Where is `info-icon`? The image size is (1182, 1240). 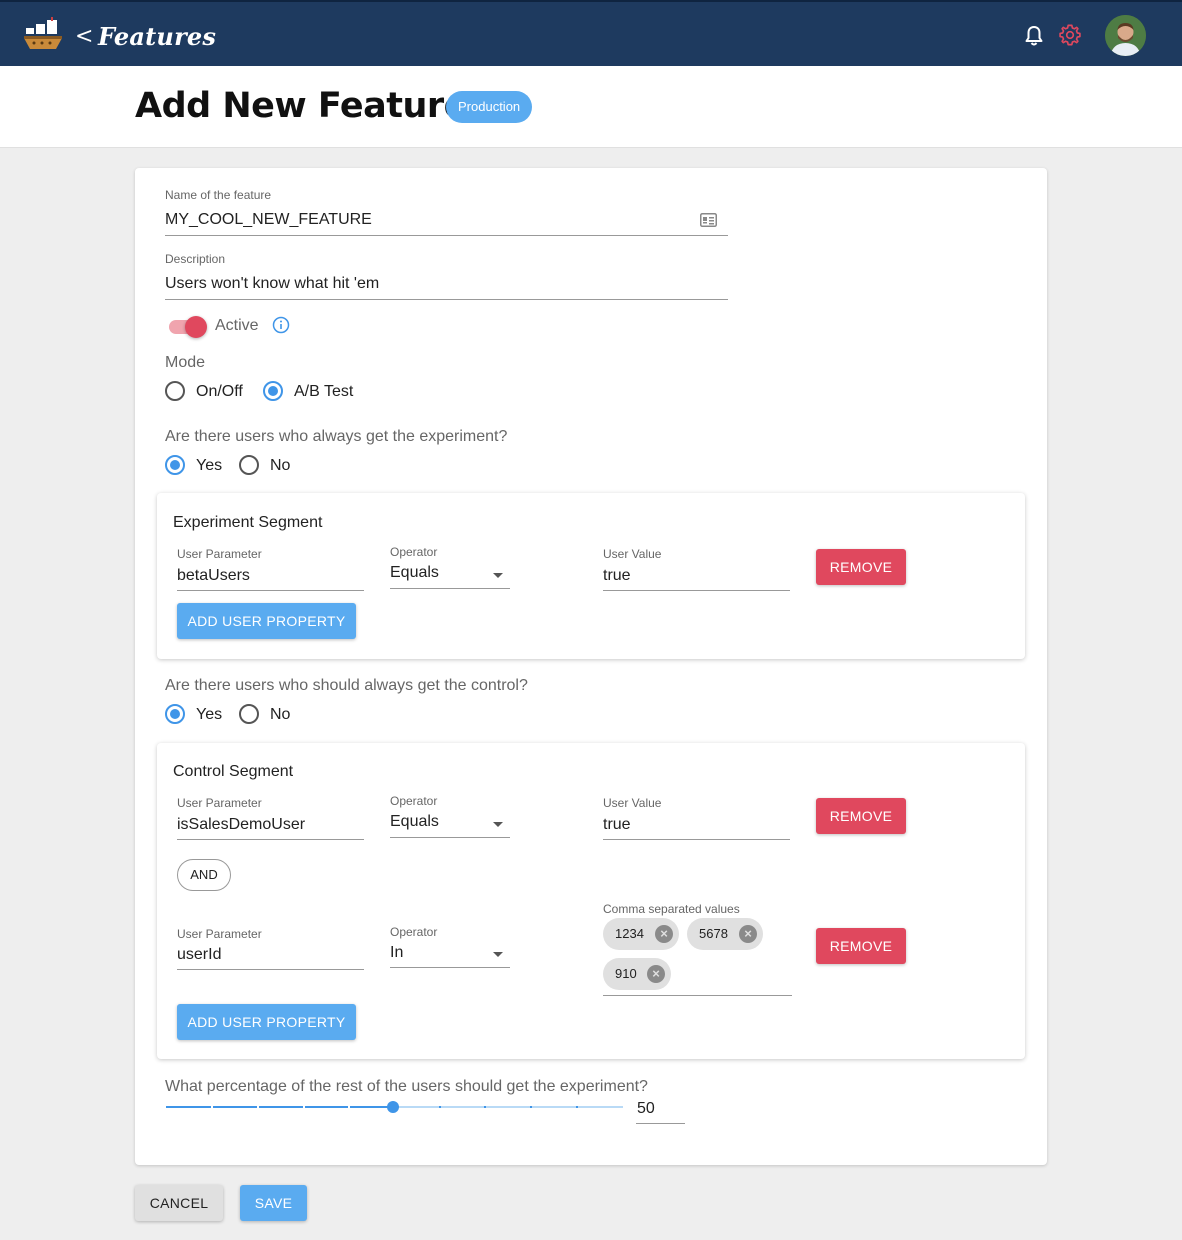
info-icon is located at coordinates (281, 325).